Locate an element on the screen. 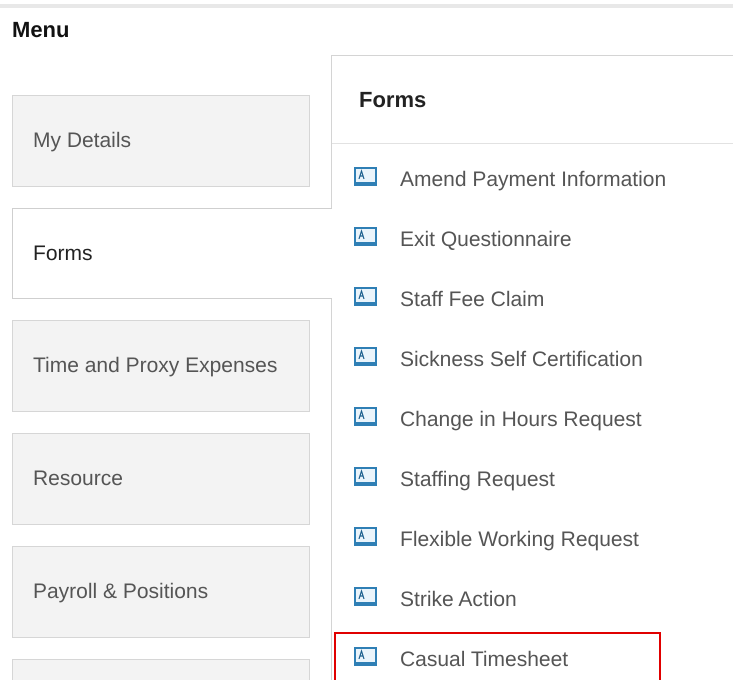  menu-tab: Resource is located at coordinates (161, 479).